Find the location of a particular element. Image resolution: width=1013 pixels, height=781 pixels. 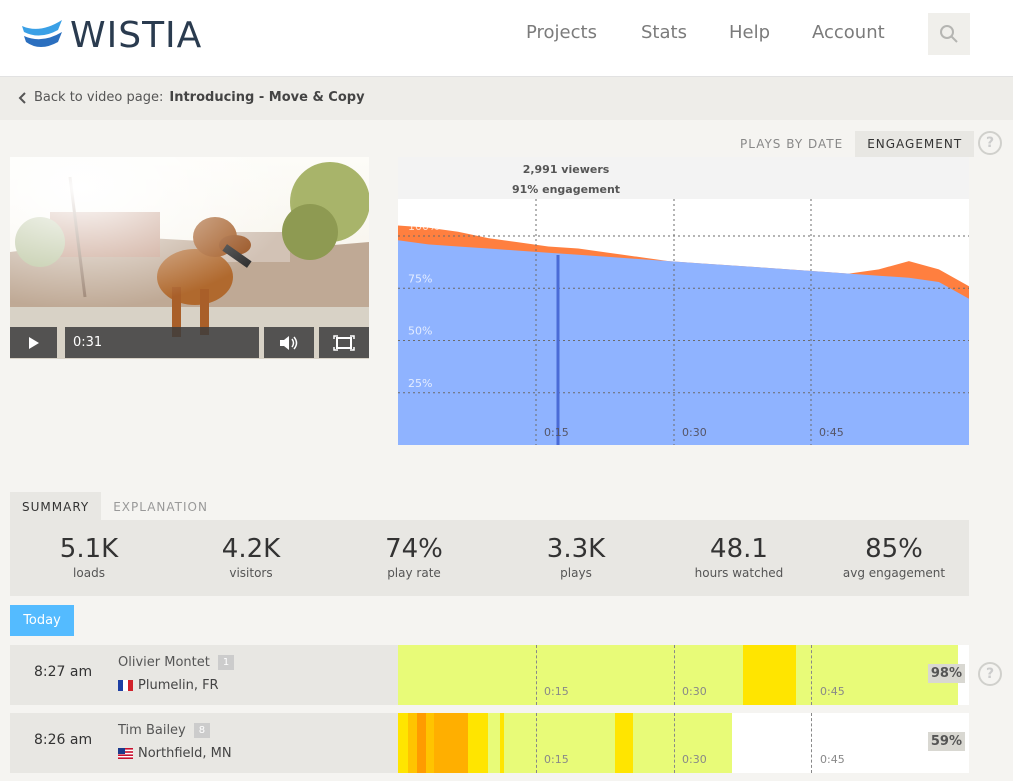

stat-value: 48.1 is located at coordinates (739, 549).